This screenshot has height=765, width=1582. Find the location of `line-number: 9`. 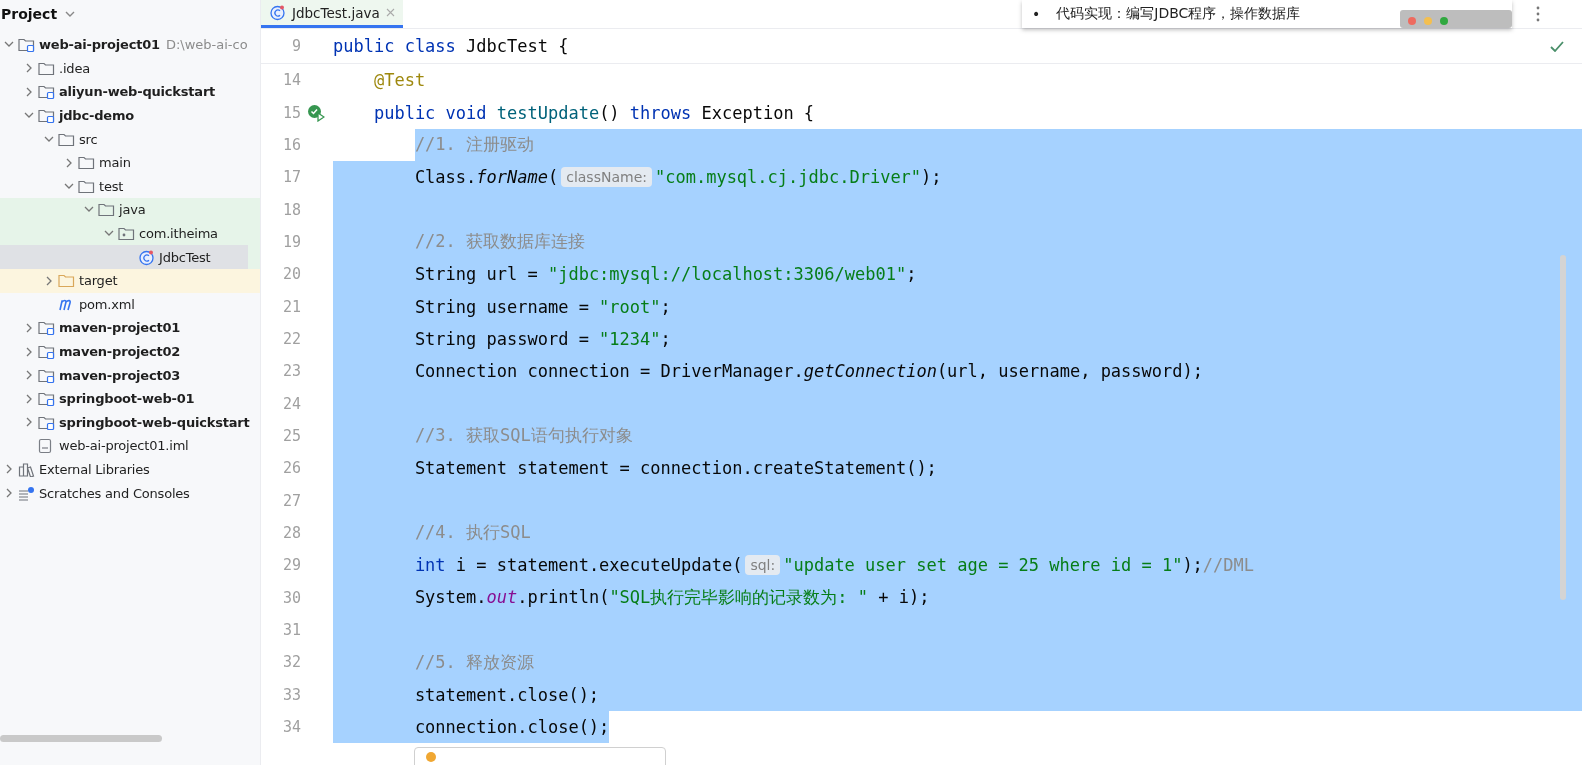

line-number: 9 is located at coordinates (295, 46).